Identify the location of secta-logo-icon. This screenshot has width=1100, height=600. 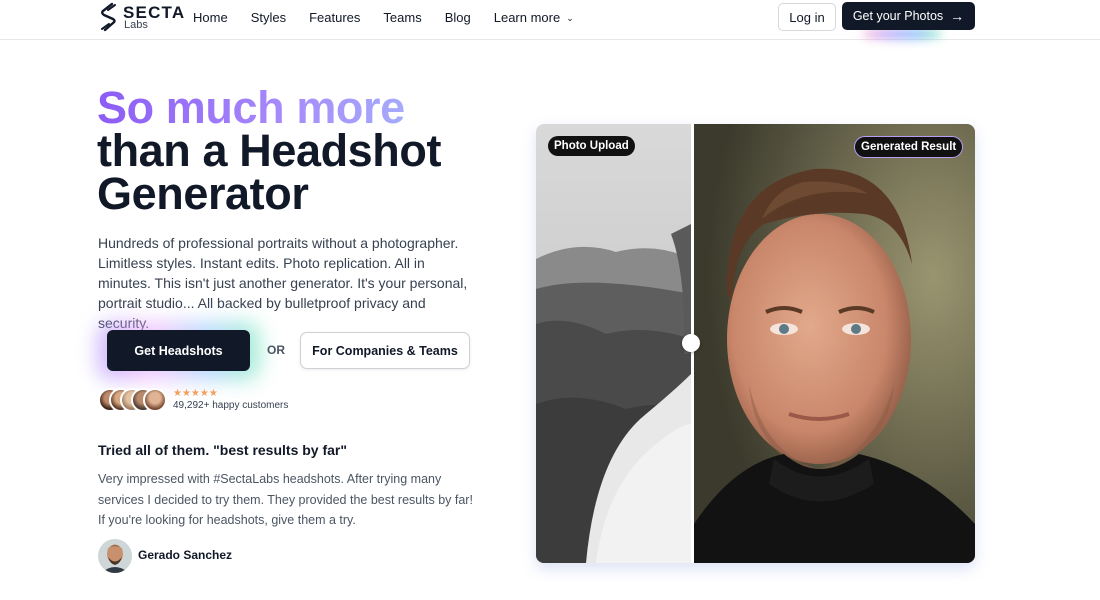
(108, 17).